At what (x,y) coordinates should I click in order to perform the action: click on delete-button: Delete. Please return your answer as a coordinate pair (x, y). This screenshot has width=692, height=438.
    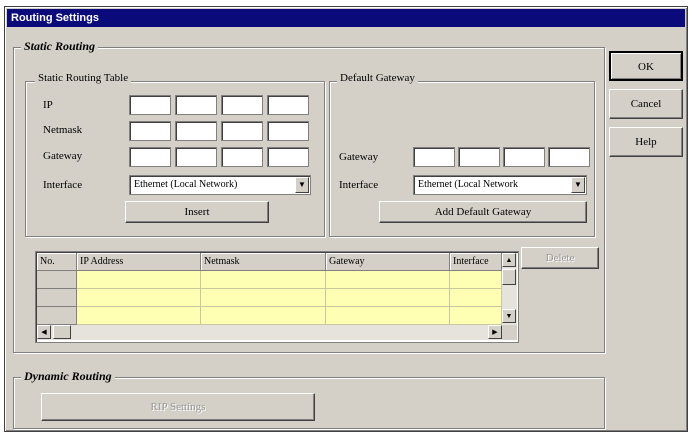
    Looking at the image, I should click on (560, 258).